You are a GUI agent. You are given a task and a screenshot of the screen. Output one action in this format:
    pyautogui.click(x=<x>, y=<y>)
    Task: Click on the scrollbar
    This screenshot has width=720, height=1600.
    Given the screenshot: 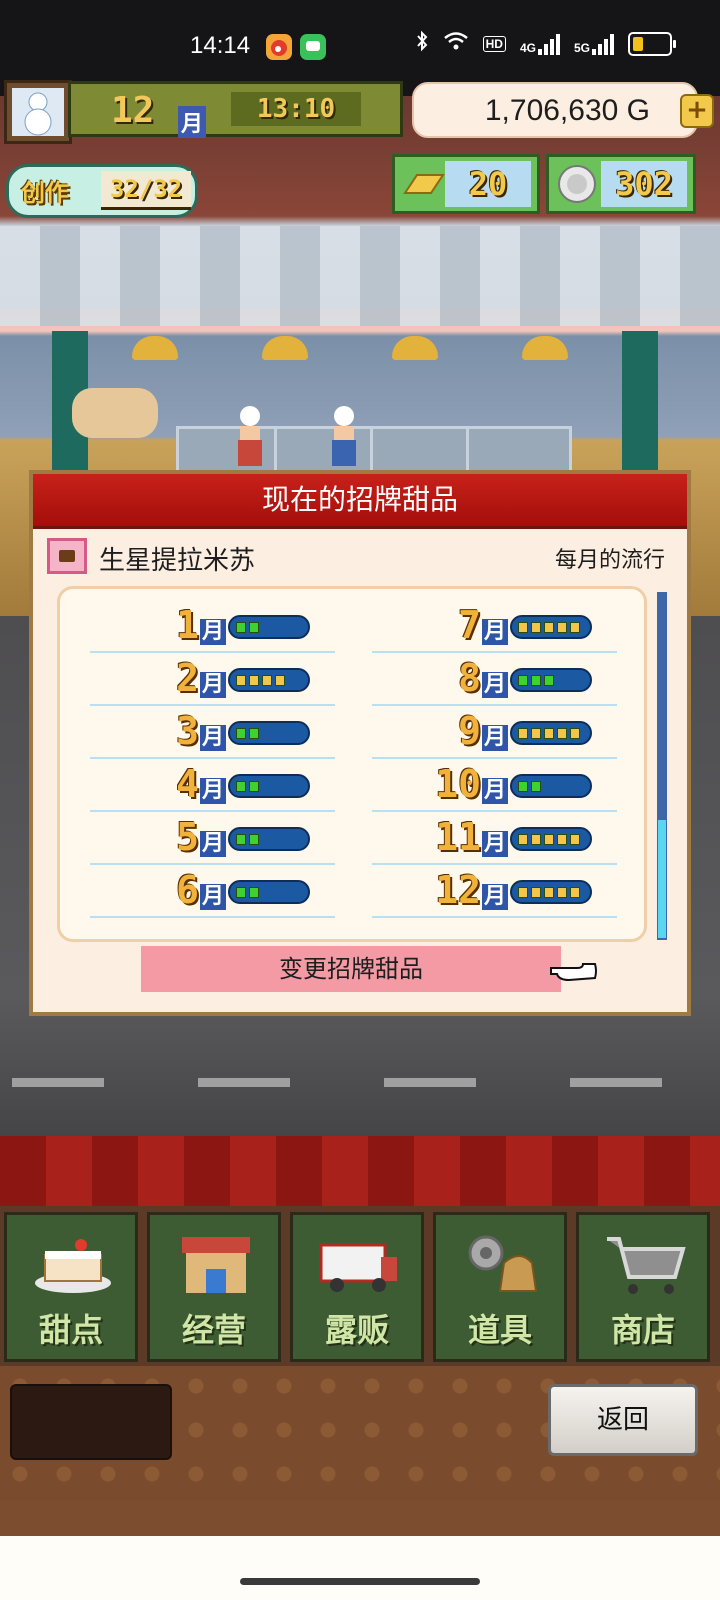 What is the action you would take?
    pyautogui.click(x=662, y=766)
    